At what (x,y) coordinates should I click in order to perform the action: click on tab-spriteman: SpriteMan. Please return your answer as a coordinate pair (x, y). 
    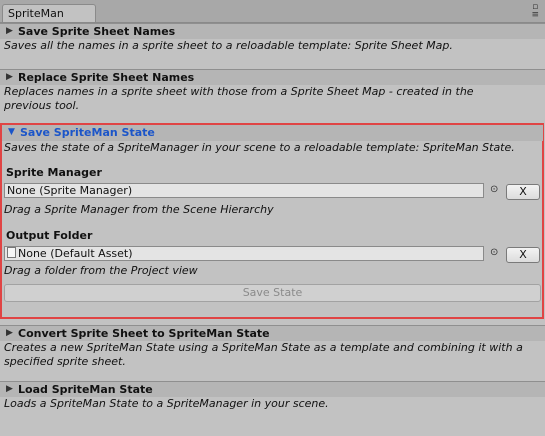
    Looking at the image, I should click on (49, 13).